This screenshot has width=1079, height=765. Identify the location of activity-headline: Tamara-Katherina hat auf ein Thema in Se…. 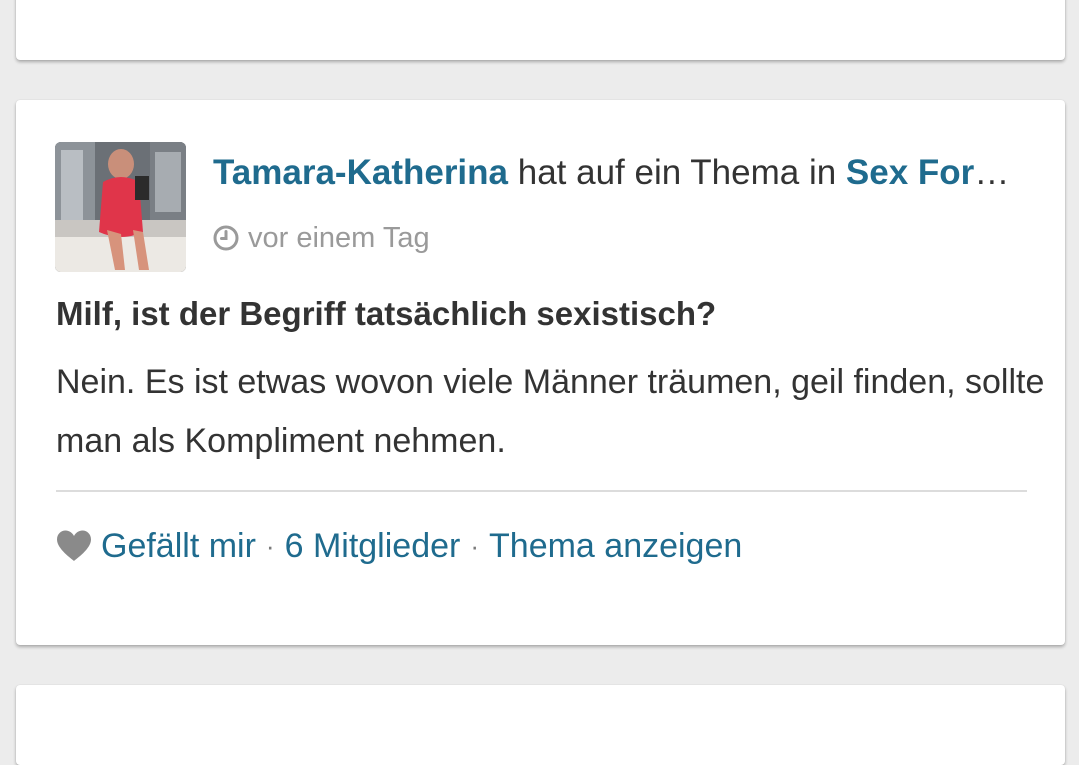
(619, 173).